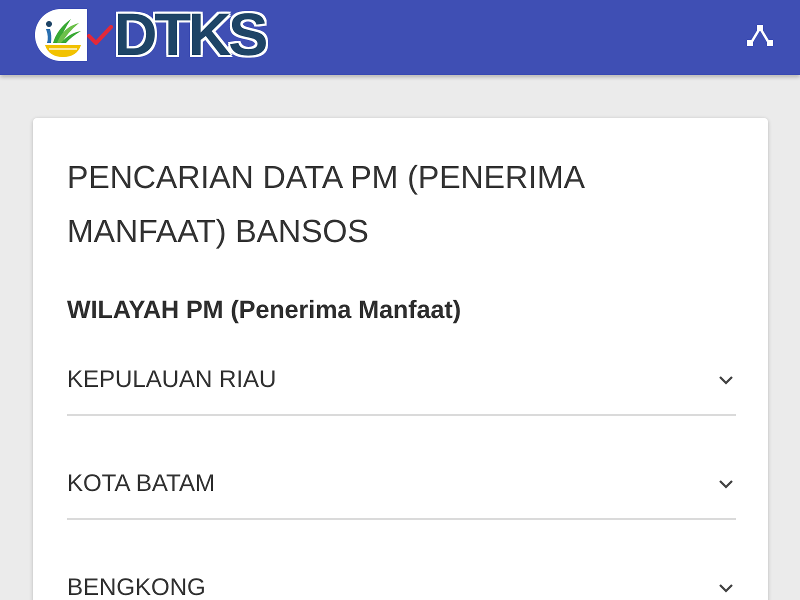 The width and height of the screenshot is (800, 600). I want to click on section-label: WILAYAH PM (Penerima Manfaat), so click(264, 310).